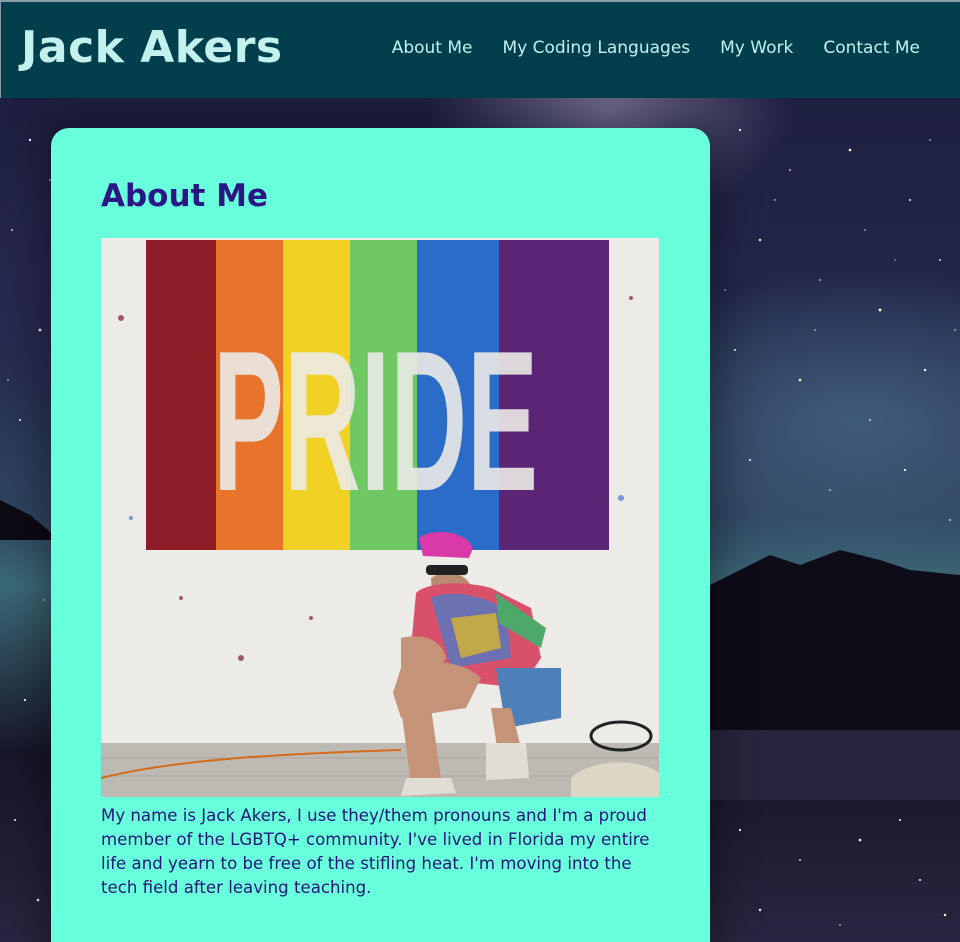  Describe the element at coordinates (871, 48) in the screenshot. I see `nav-link-contact-me: Contact Me` at that location.